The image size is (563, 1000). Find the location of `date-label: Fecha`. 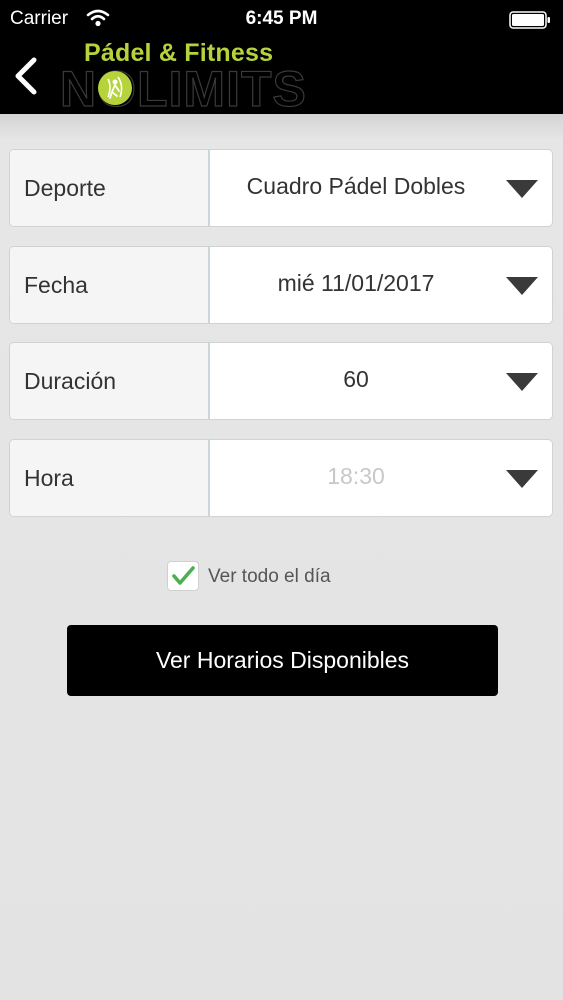

date-label: Fecha is located at coordinates (110, 285).